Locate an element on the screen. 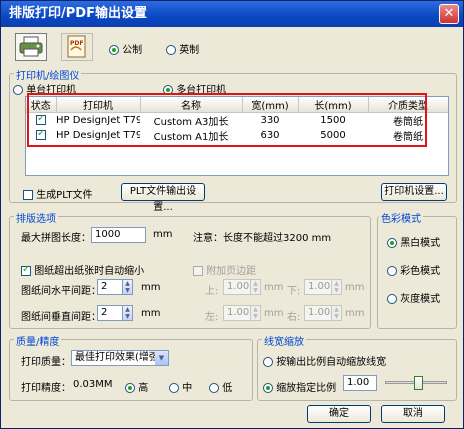  window-title: 排版打印/PDF输出设置 is located at coordinates (78, 13).